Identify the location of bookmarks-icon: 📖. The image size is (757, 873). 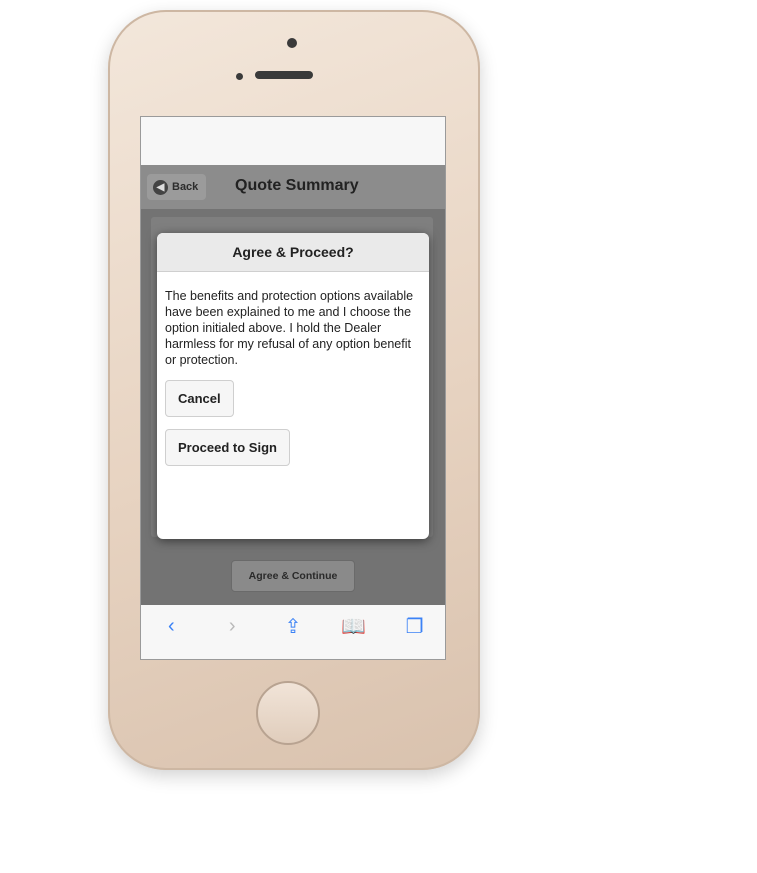
(354, 626).